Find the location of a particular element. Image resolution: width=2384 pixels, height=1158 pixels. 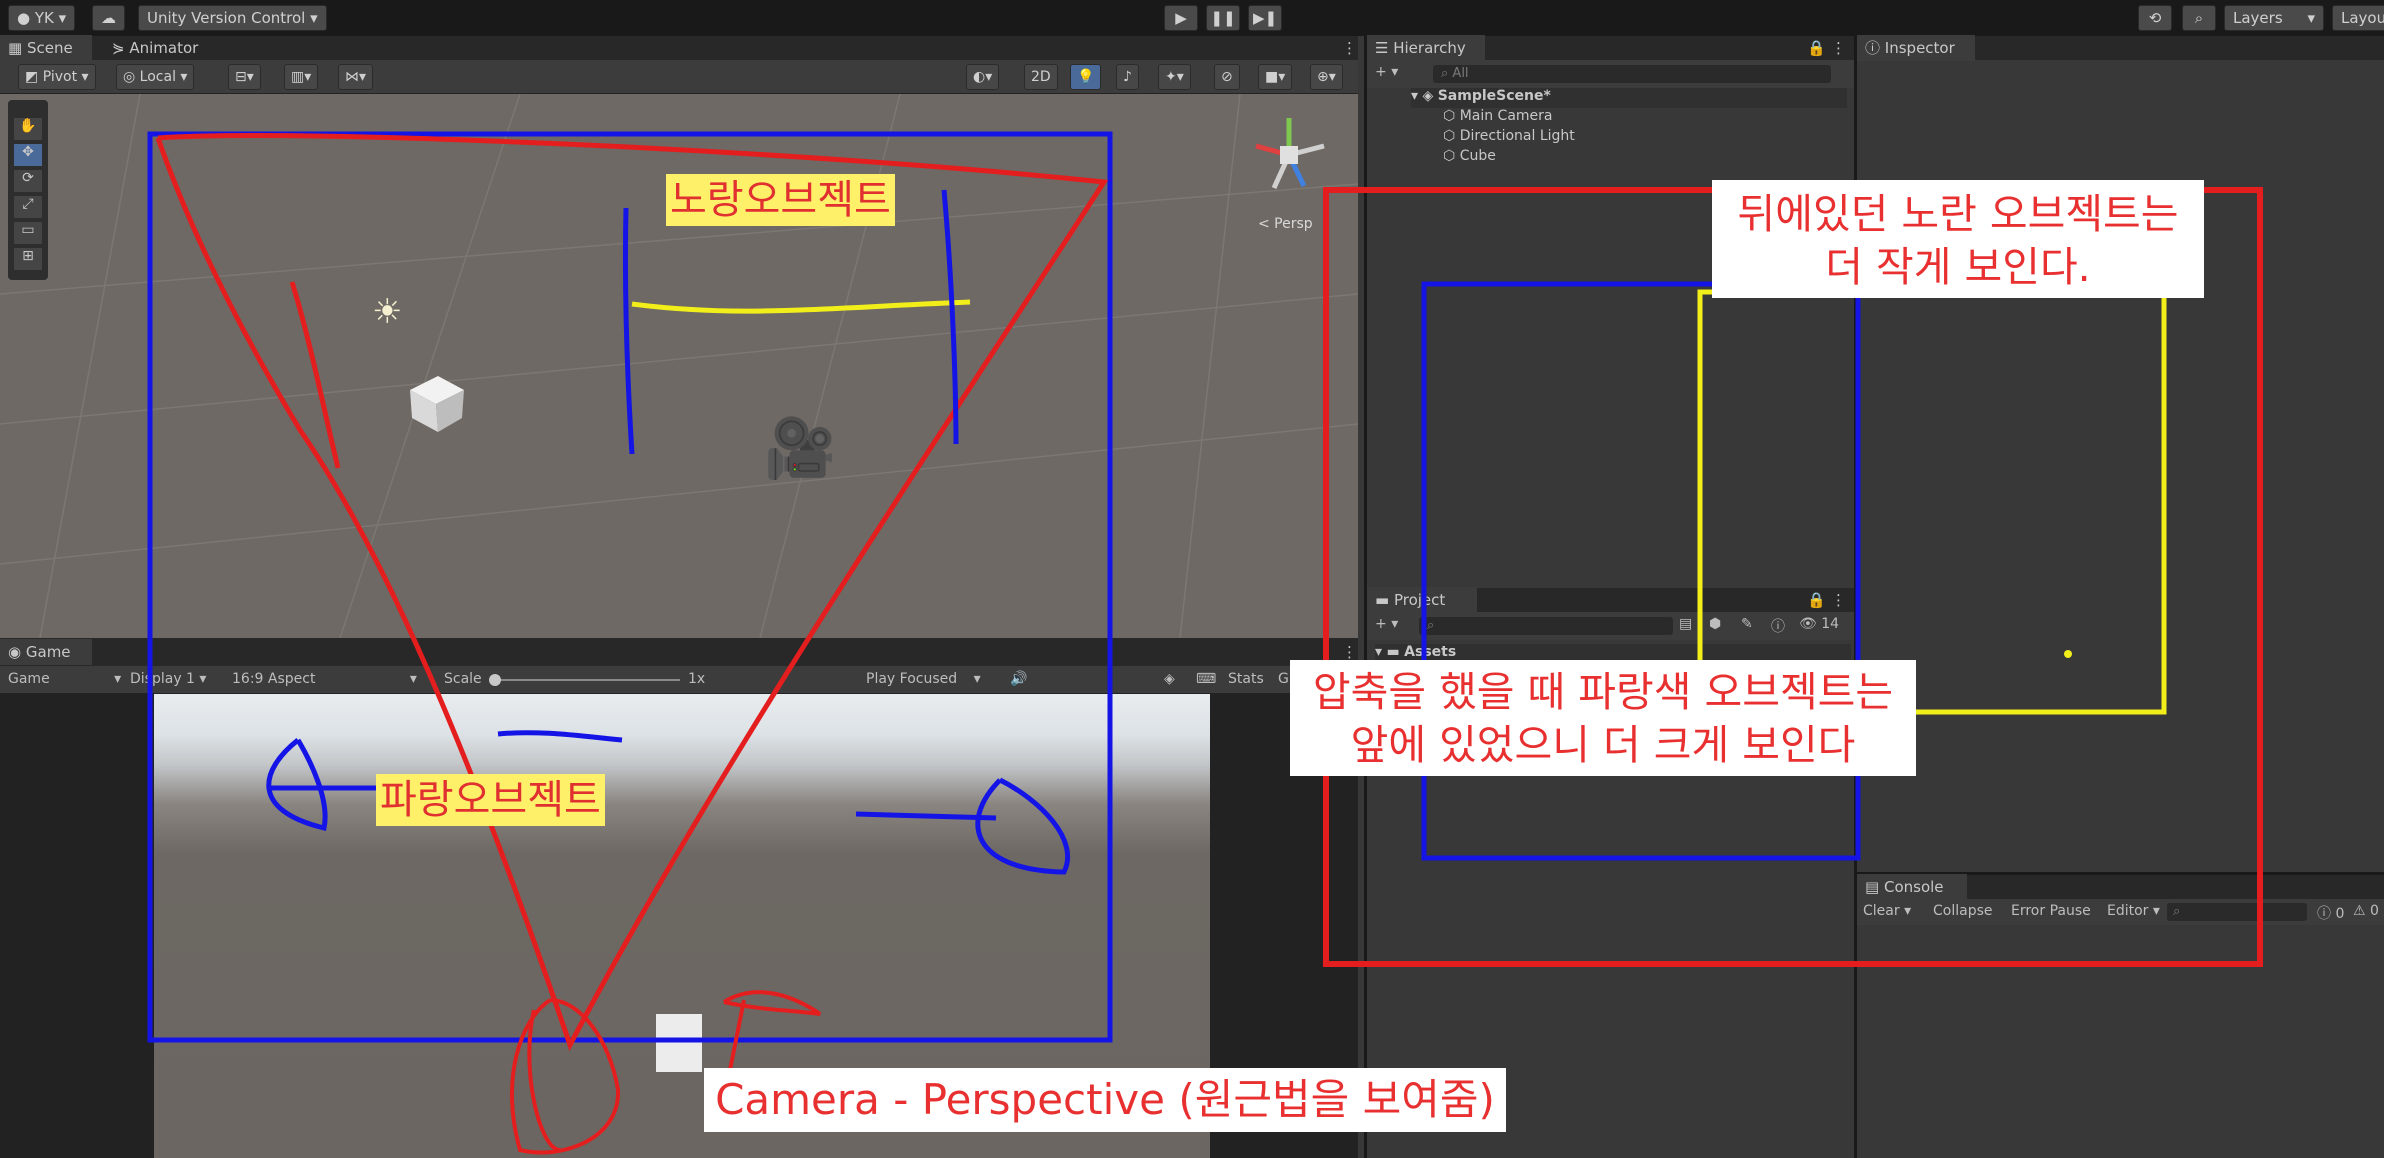

create-dropdown: + ▾ is located at coordinates (1386, 72).